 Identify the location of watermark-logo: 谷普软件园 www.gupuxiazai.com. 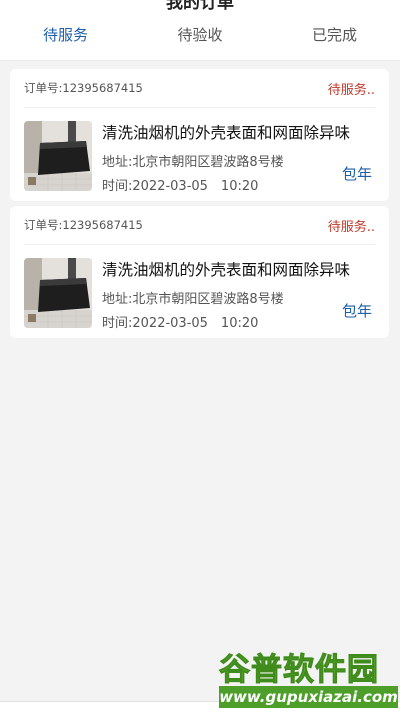
(308, 679).